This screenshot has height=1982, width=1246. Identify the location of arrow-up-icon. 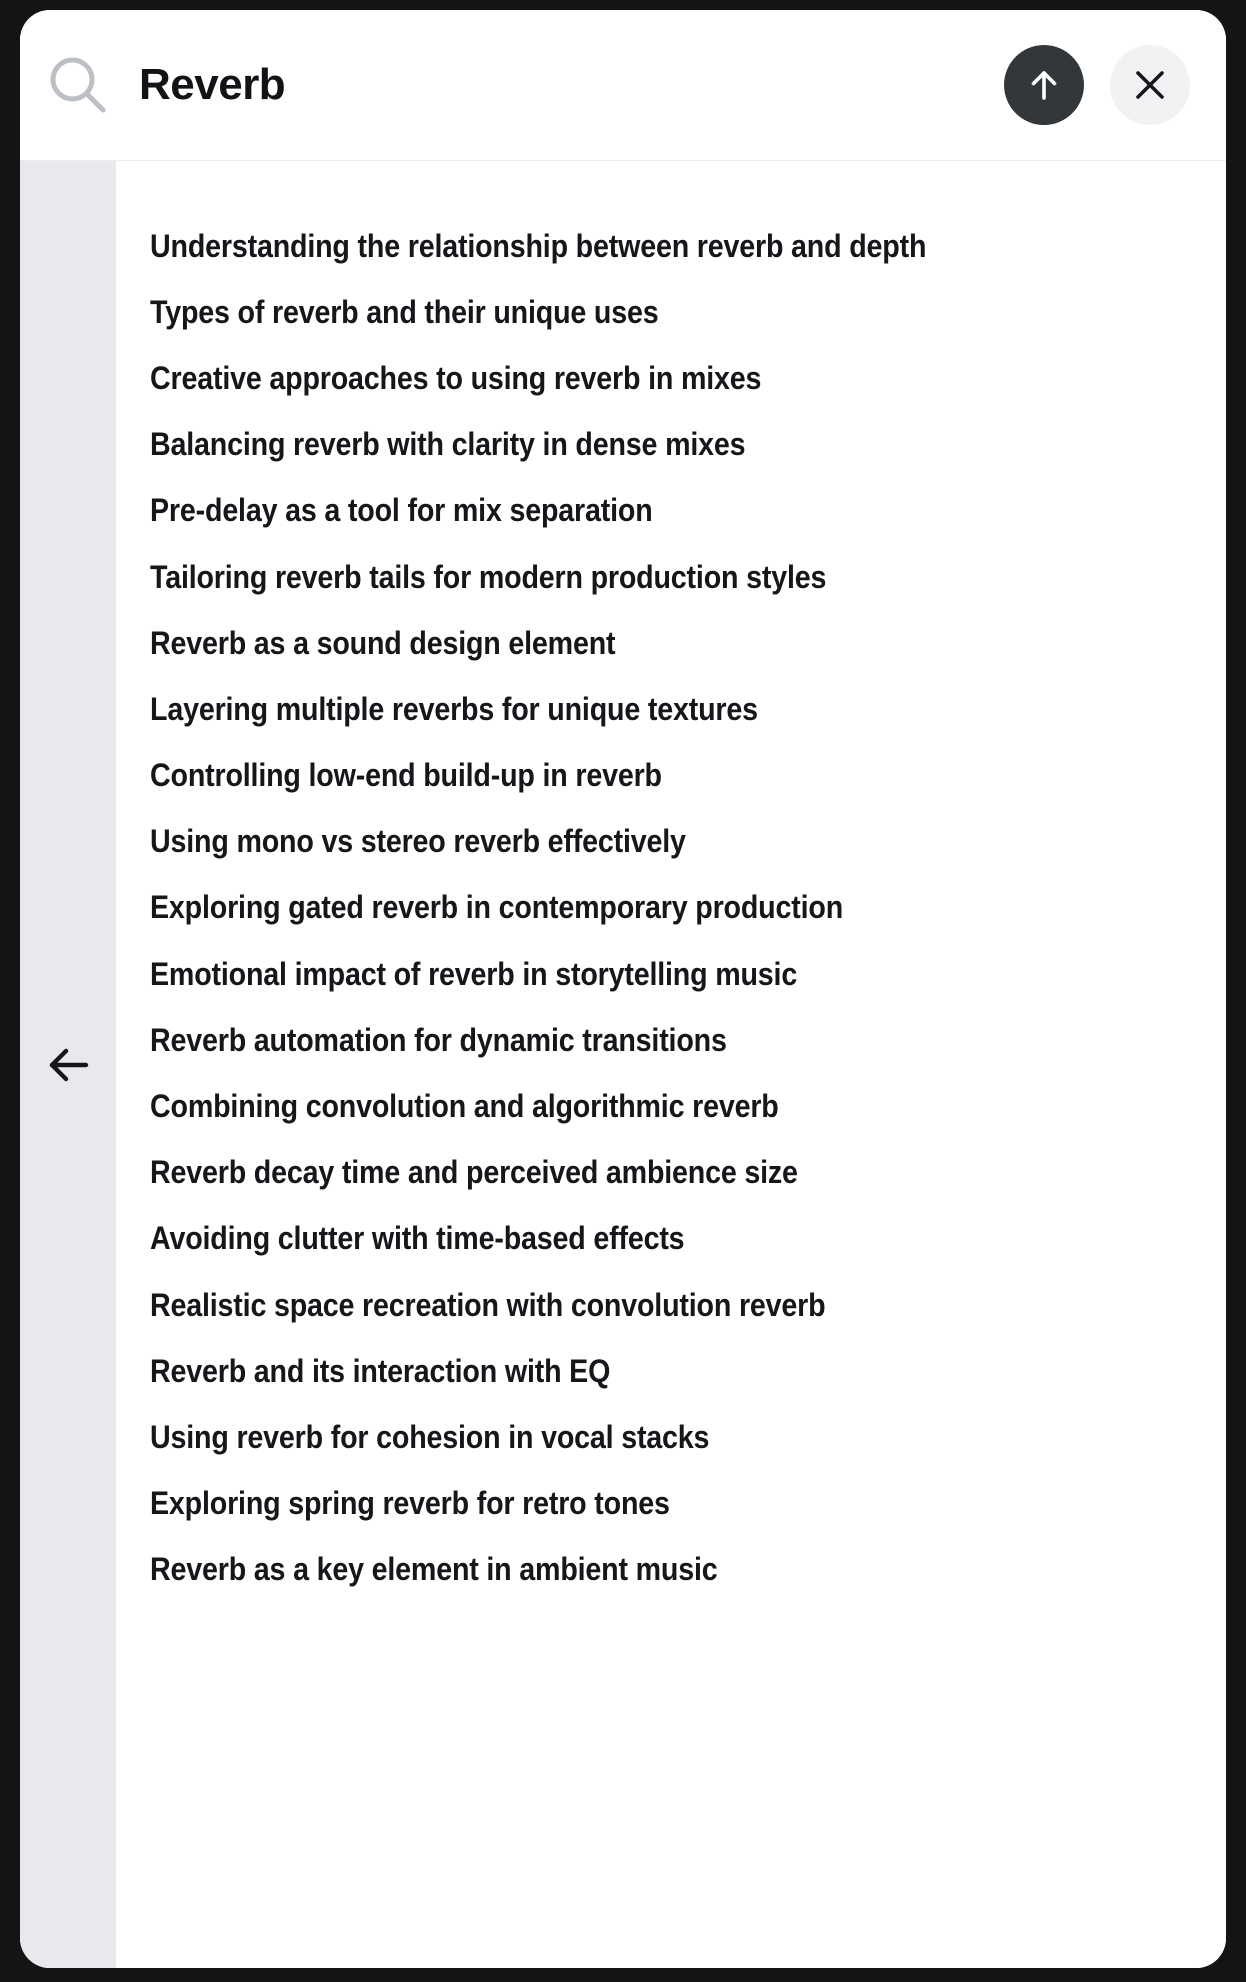
(1044, 85).